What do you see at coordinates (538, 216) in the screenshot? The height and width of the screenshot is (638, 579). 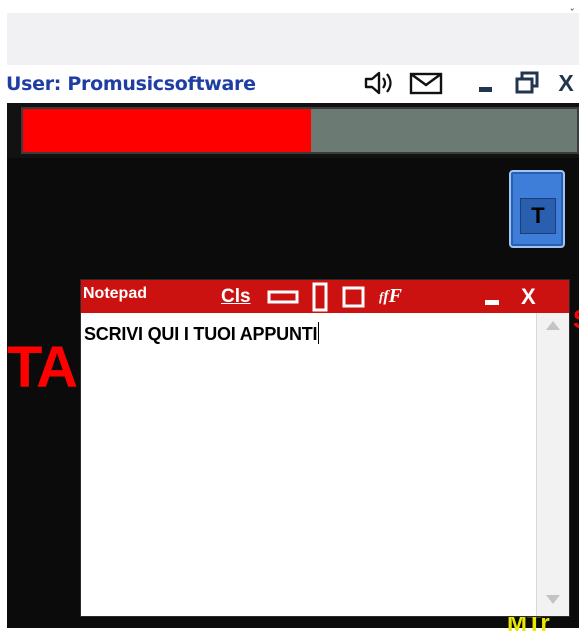 I see `t-button-label: T` at bounding box center [538, 216].